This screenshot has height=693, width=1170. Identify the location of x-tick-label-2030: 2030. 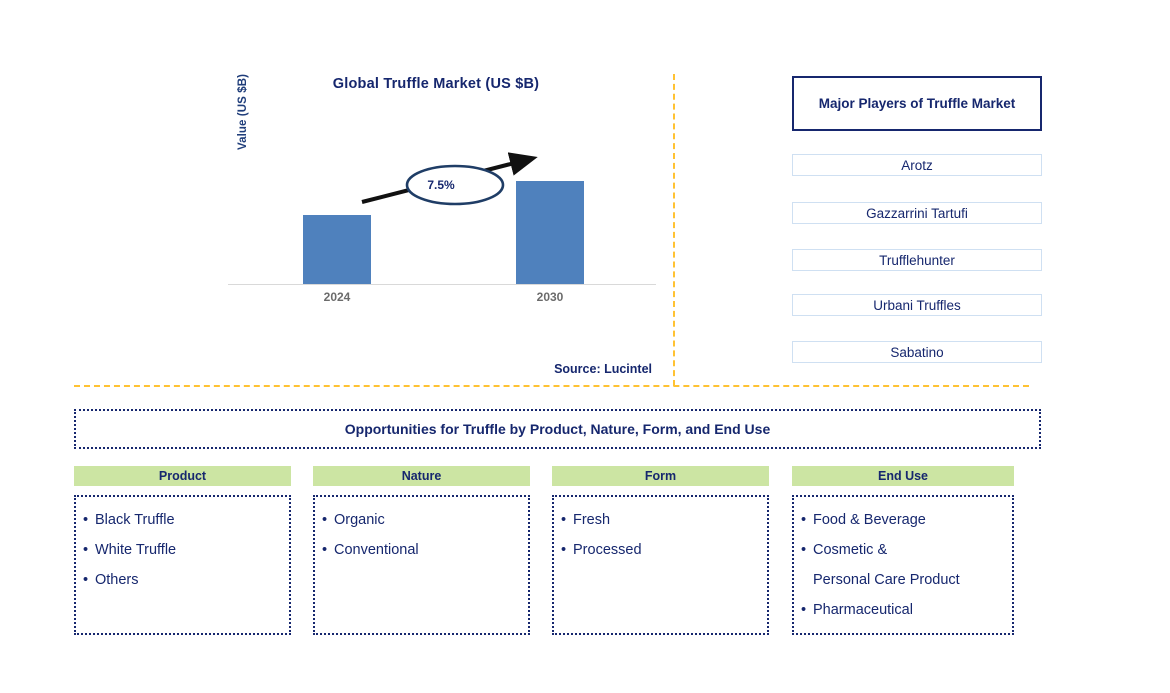
(550, 297).